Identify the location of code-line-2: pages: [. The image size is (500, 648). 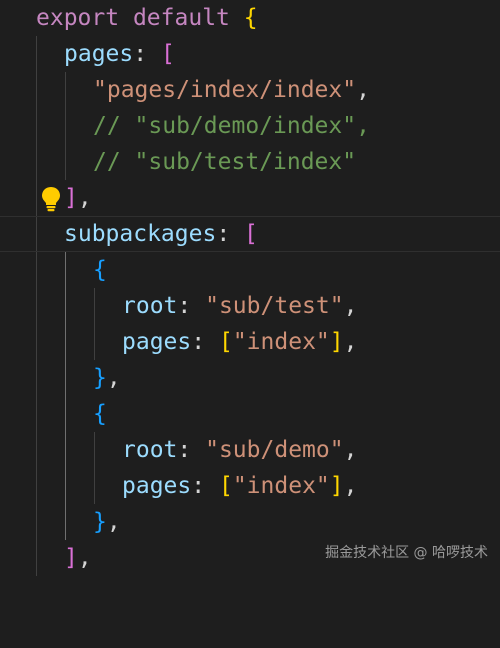
(250, 54).